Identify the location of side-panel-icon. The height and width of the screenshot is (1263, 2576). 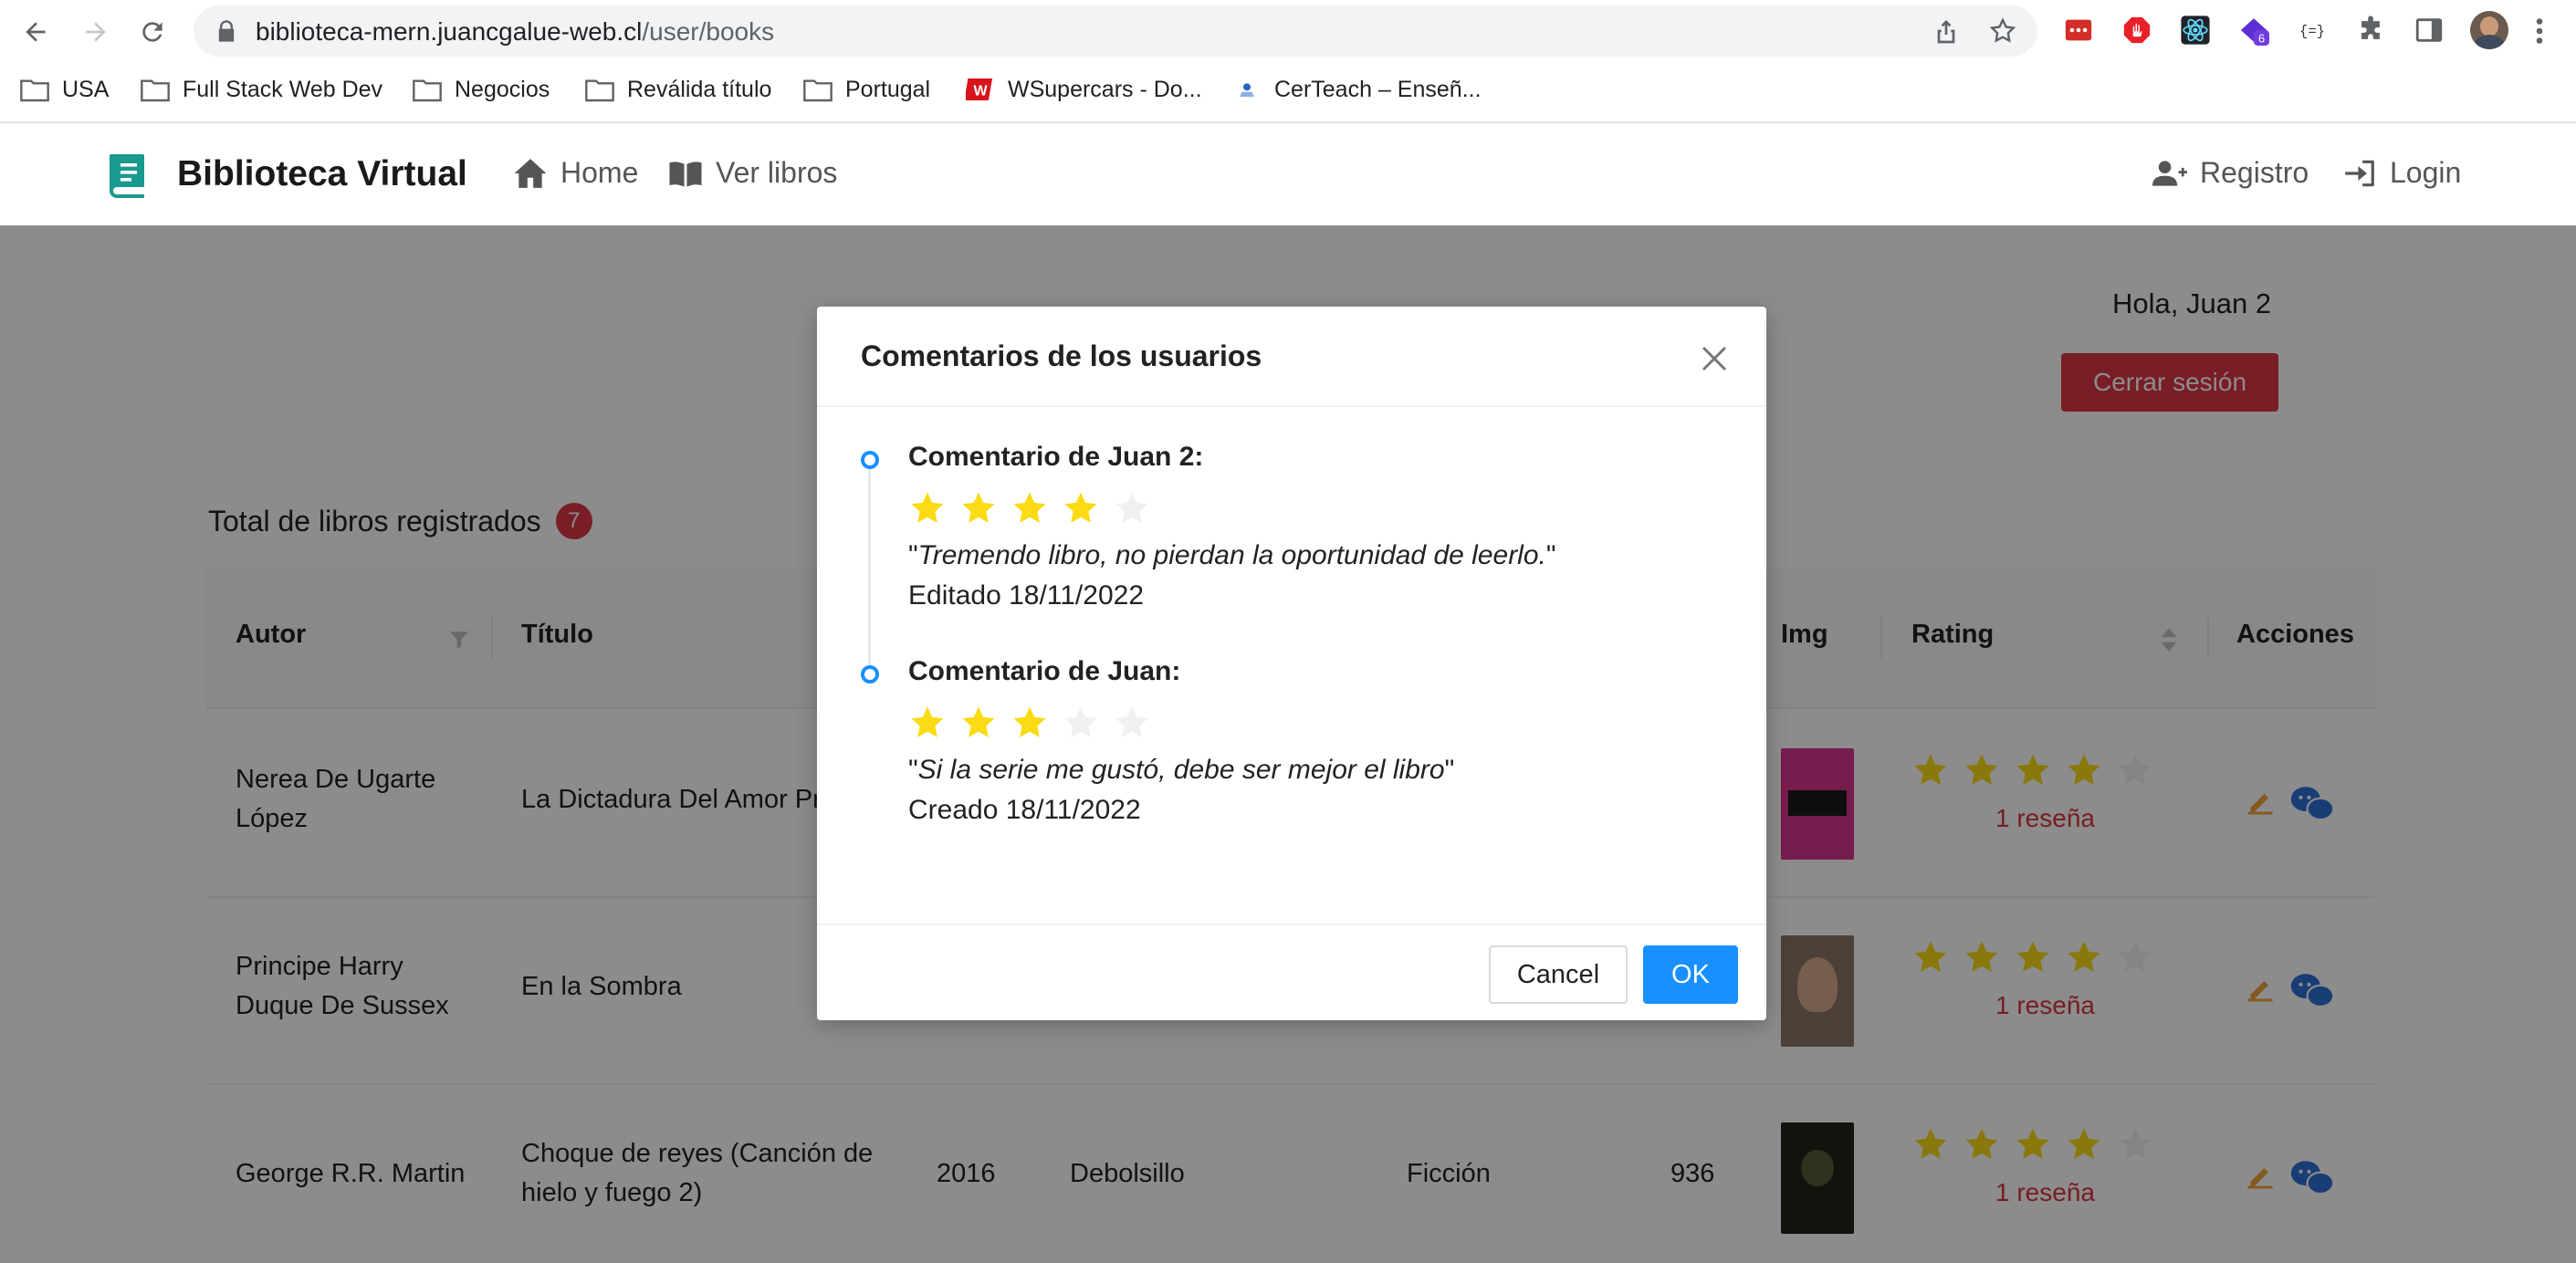
(2429, 30).